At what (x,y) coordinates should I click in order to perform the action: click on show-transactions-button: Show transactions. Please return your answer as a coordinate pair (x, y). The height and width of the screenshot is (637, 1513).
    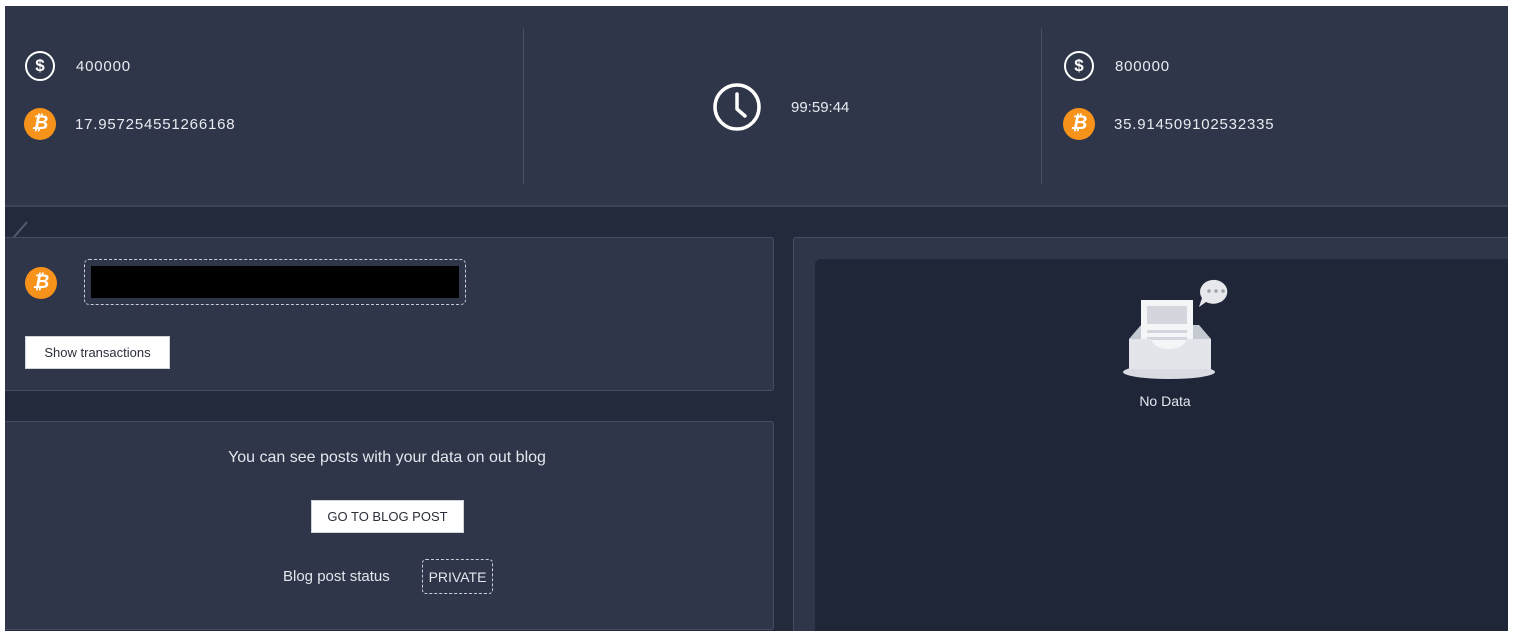
    Looking at the image, I should click on (97, 352).